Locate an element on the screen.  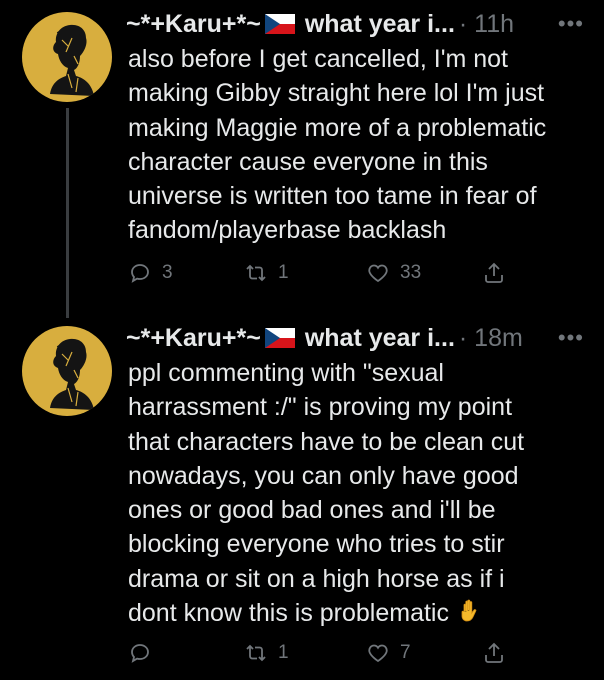
like-count: 33 is located at coordinates (411, 272).